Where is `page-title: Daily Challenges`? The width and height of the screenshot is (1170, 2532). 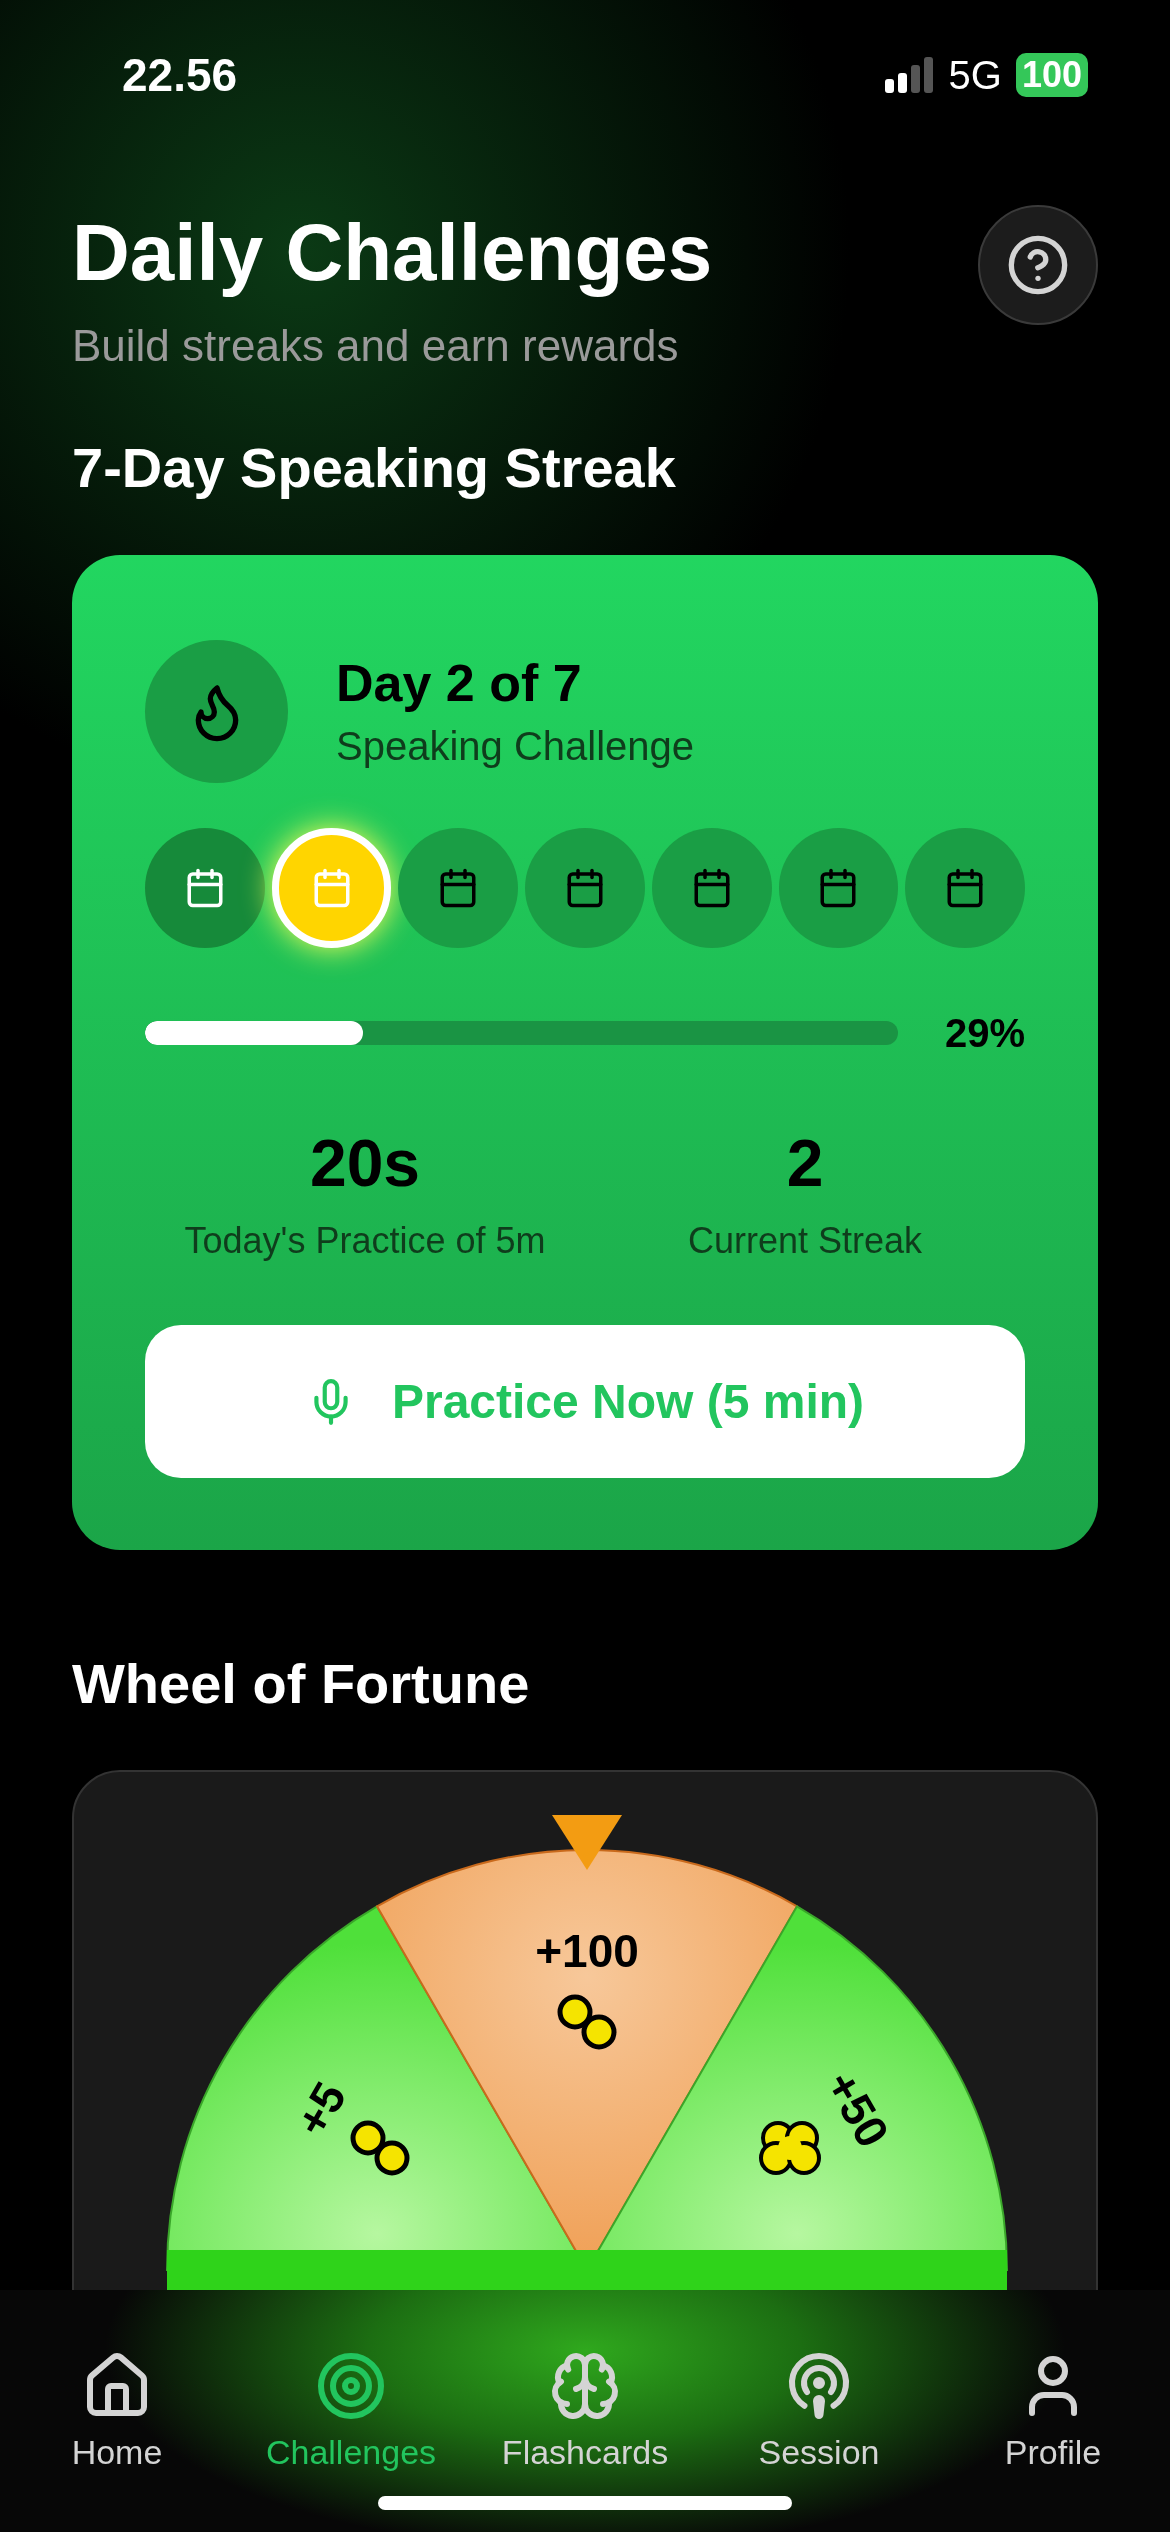
page-title: Daily Challenges is located at coordinates (392, 253).